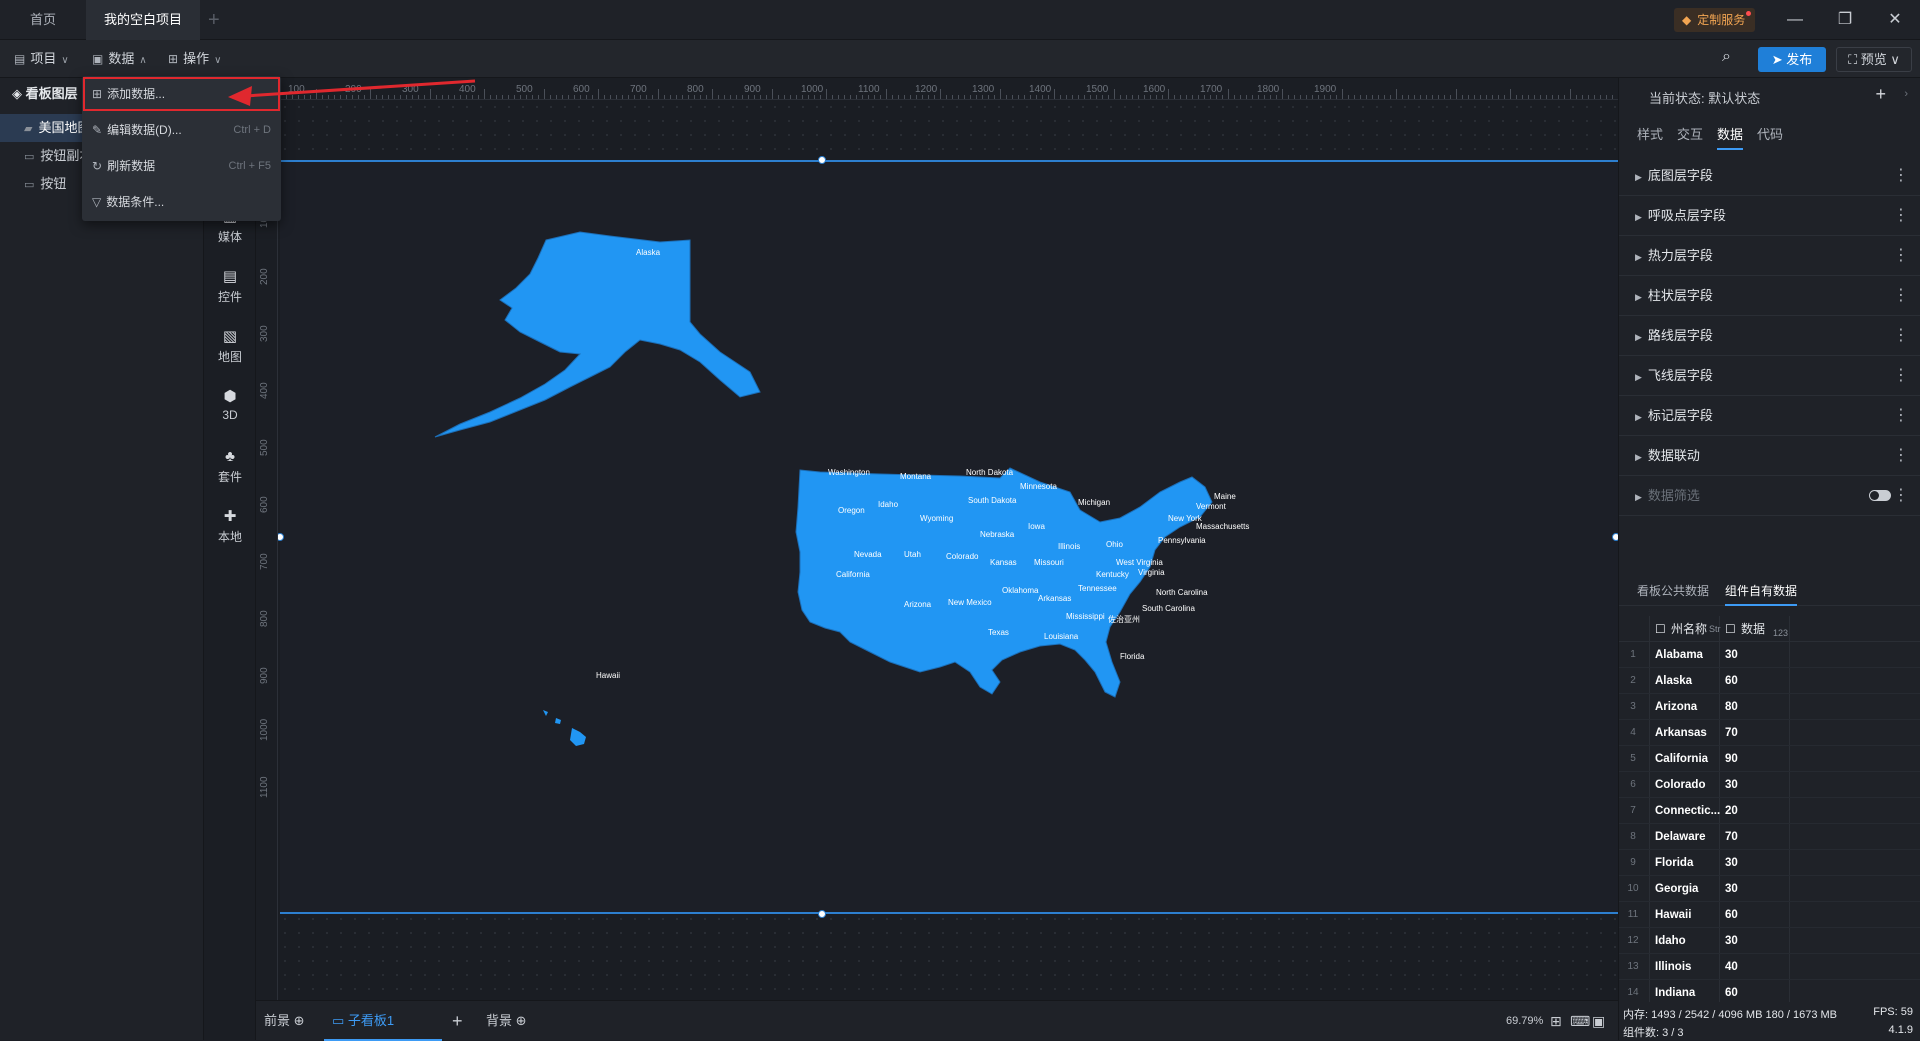 This screenshot has height=1041, width=1920. I want to click on table-row: 9 Florida 30, so click(1769, 863).